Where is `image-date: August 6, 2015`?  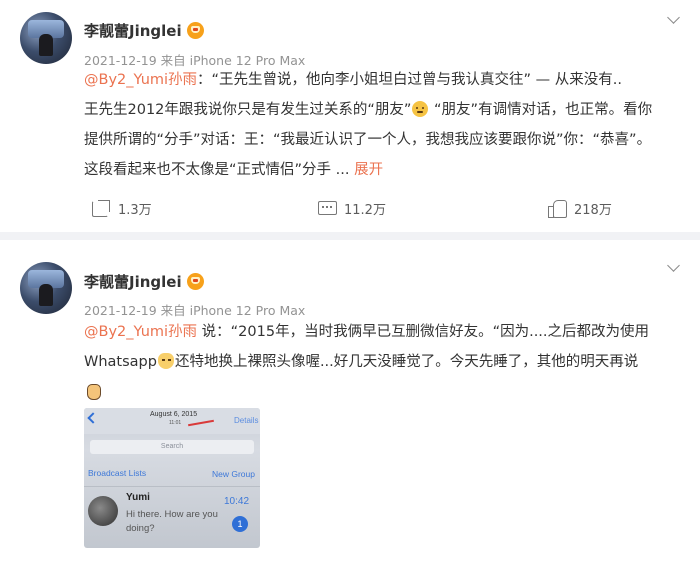
image-date: August 6, 2015 is located at coordinates (174, 414).